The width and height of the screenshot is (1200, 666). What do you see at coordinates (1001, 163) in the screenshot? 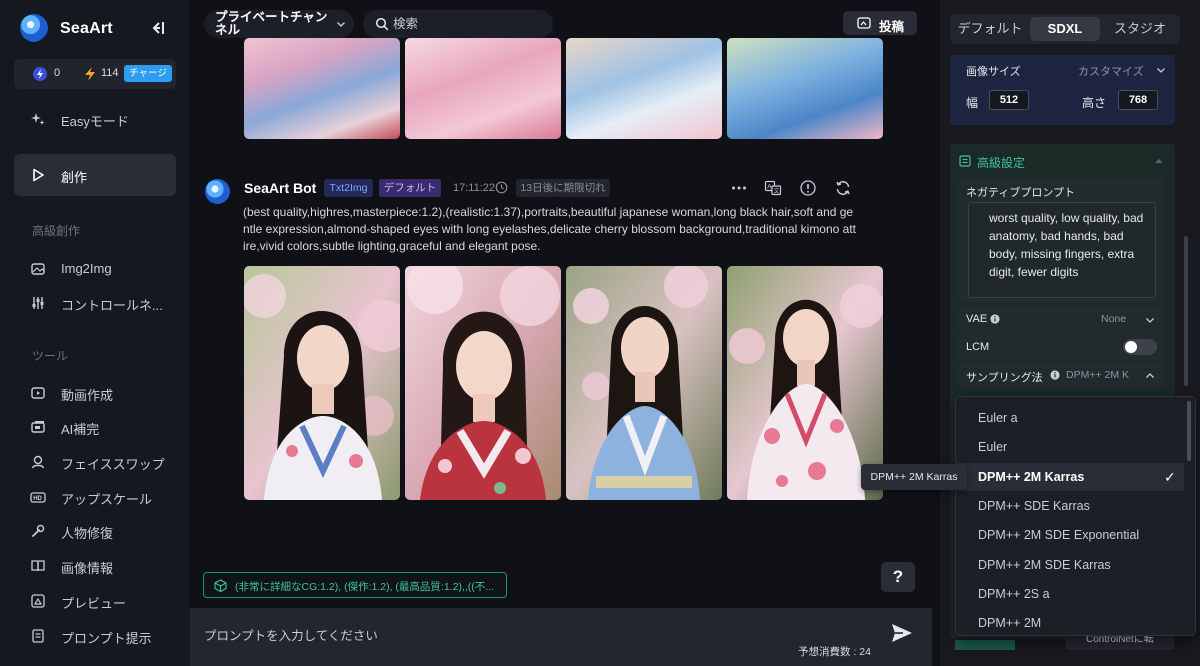
I see `advanced-title: 高級設定` at bounding box center [1001, 163].